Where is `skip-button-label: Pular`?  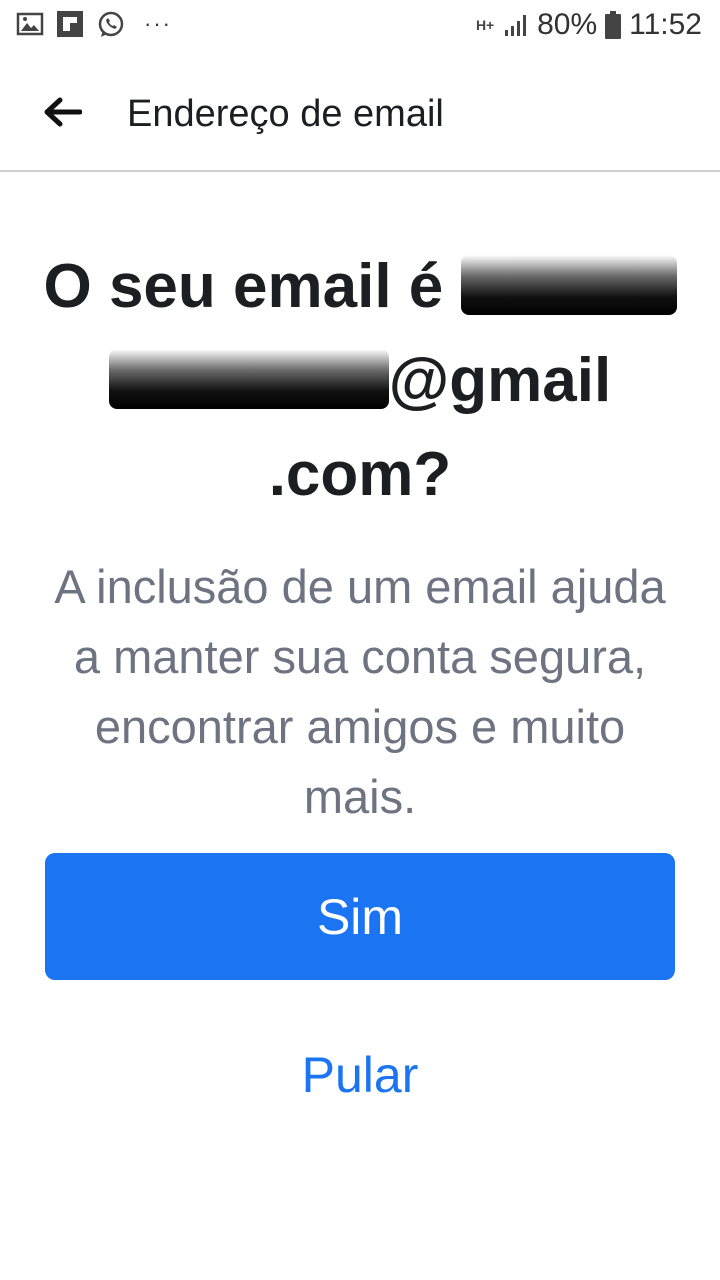
skip-button-label: Pular is located at coordinates (360, 1075).